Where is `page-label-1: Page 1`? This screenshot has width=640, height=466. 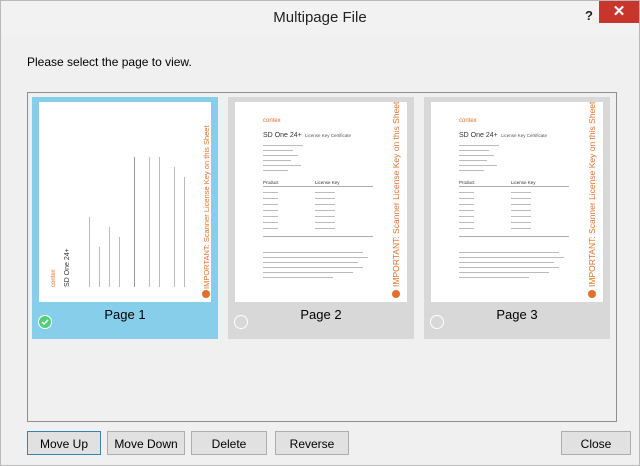
page-label-1: Page 1 is located at coordinates (125, 314).